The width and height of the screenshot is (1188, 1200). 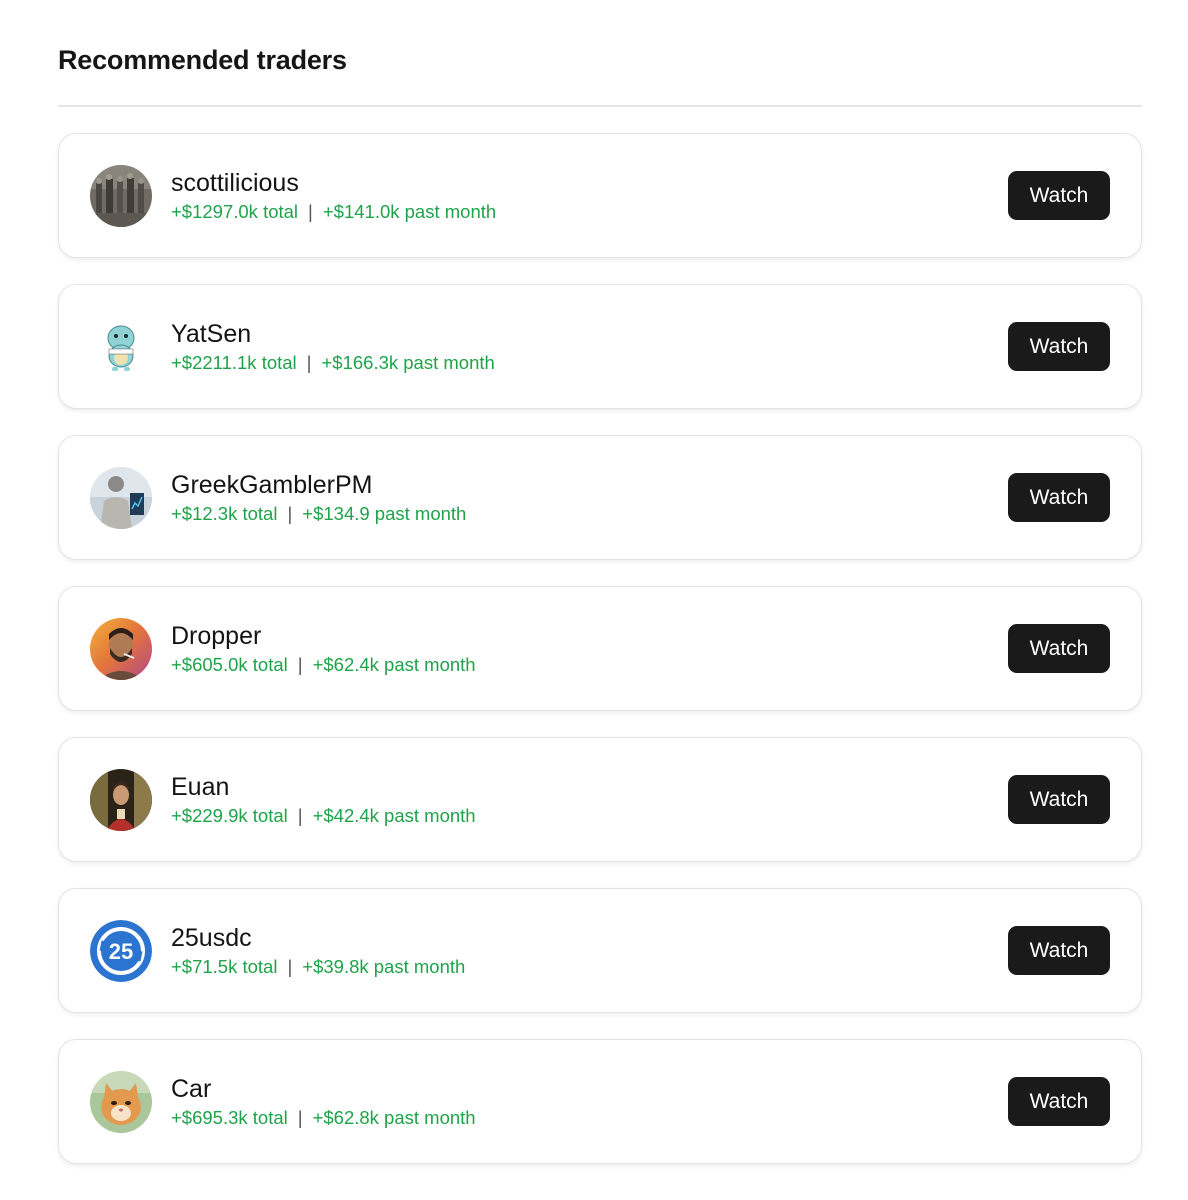 I want to click on blue-25-badge-avatar: 25, so click(x=121, y=951).